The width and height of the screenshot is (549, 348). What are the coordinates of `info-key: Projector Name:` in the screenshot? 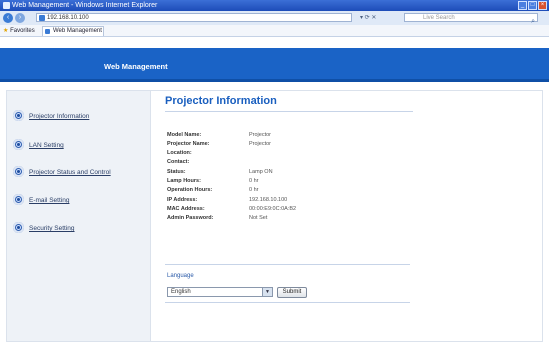 It's located at (188, 144).